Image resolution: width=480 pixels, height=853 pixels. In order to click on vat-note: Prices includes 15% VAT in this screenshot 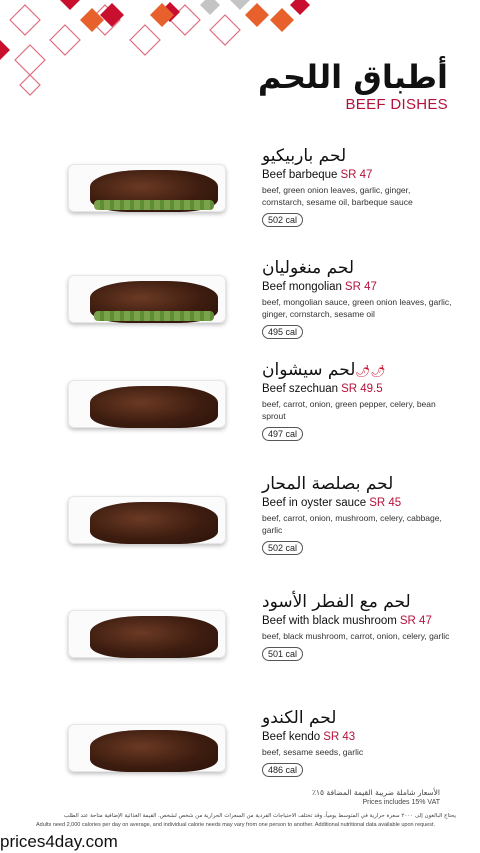, I will do `click(401, 802)`.